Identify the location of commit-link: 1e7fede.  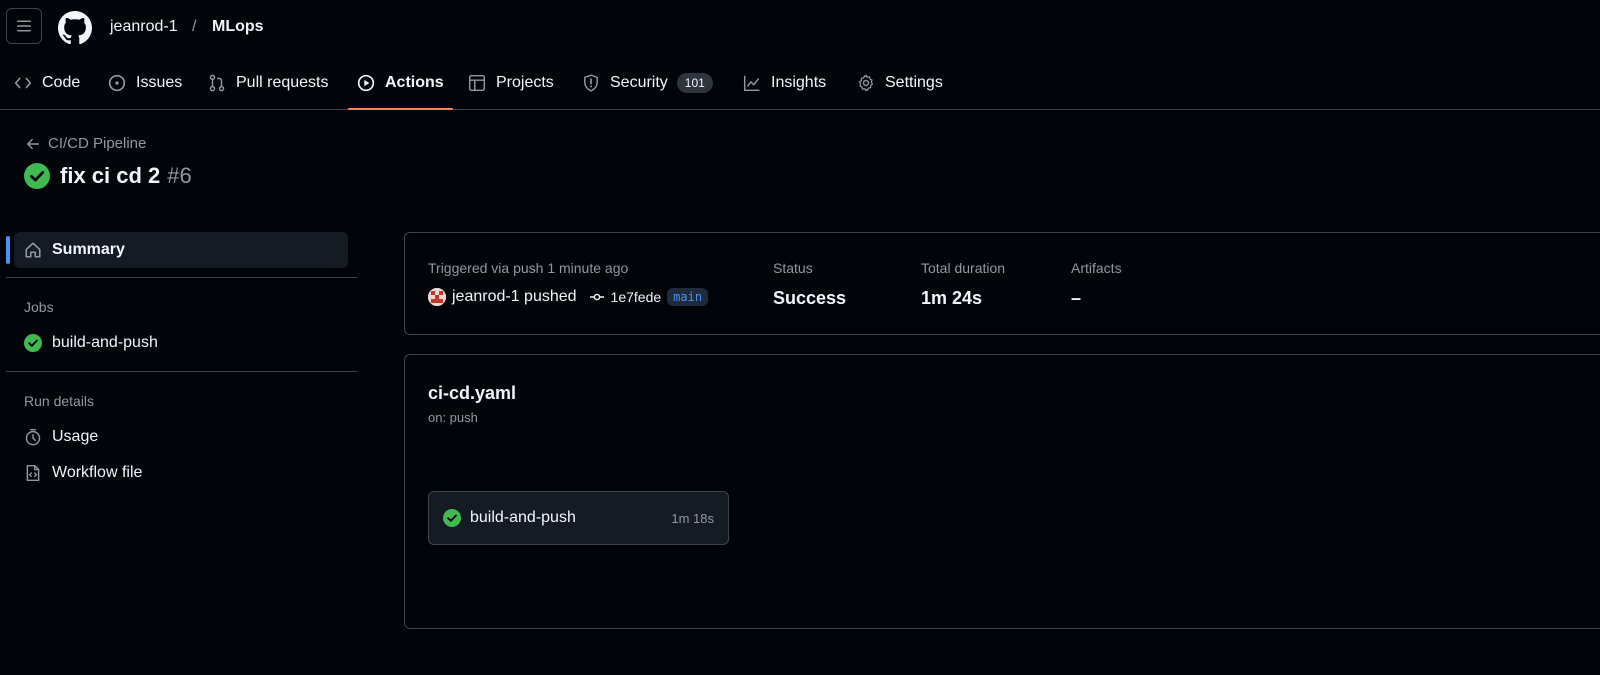
(625, 297).